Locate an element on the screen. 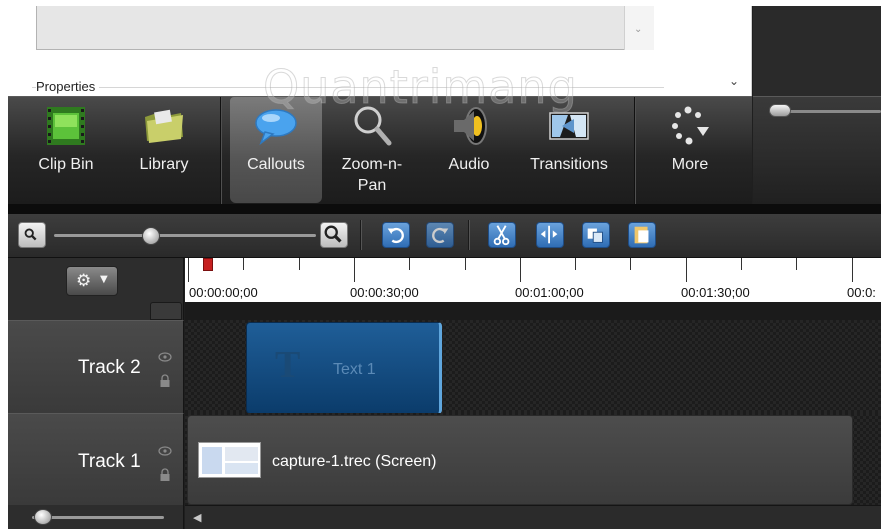 Image resolution: width=881 pixels, height=529 pixels. properties-panel: ⌄ Properties ⌄ is located at coordinates (380, 52).